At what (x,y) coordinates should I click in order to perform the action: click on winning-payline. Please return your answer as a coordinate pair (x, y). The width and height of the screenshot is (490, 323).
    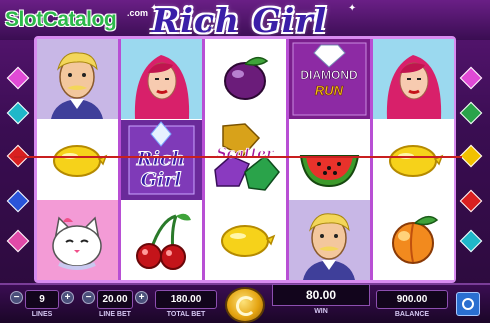
    Looking at the image, I should click on (238, 157).